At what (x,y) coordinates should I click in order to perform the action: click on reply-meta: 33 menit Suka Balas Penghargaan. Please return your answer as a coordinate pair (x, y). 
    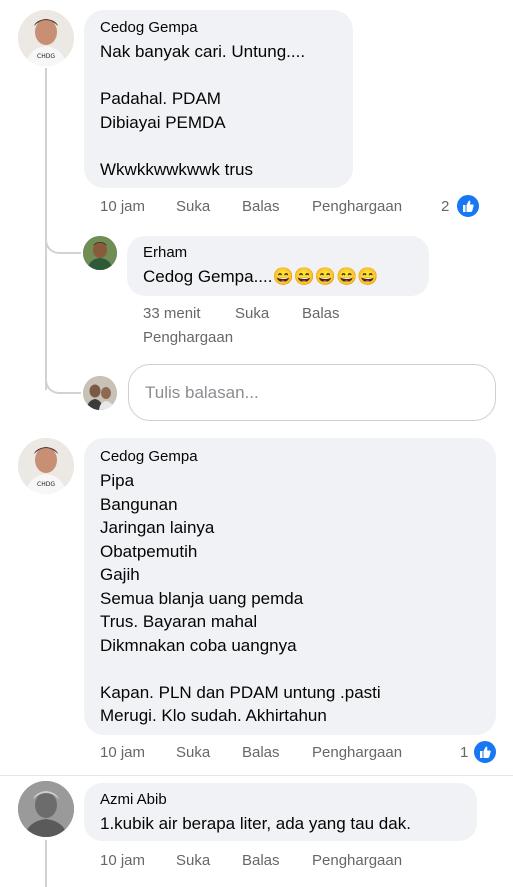
    Looking at the image, I should click on (256, 327).